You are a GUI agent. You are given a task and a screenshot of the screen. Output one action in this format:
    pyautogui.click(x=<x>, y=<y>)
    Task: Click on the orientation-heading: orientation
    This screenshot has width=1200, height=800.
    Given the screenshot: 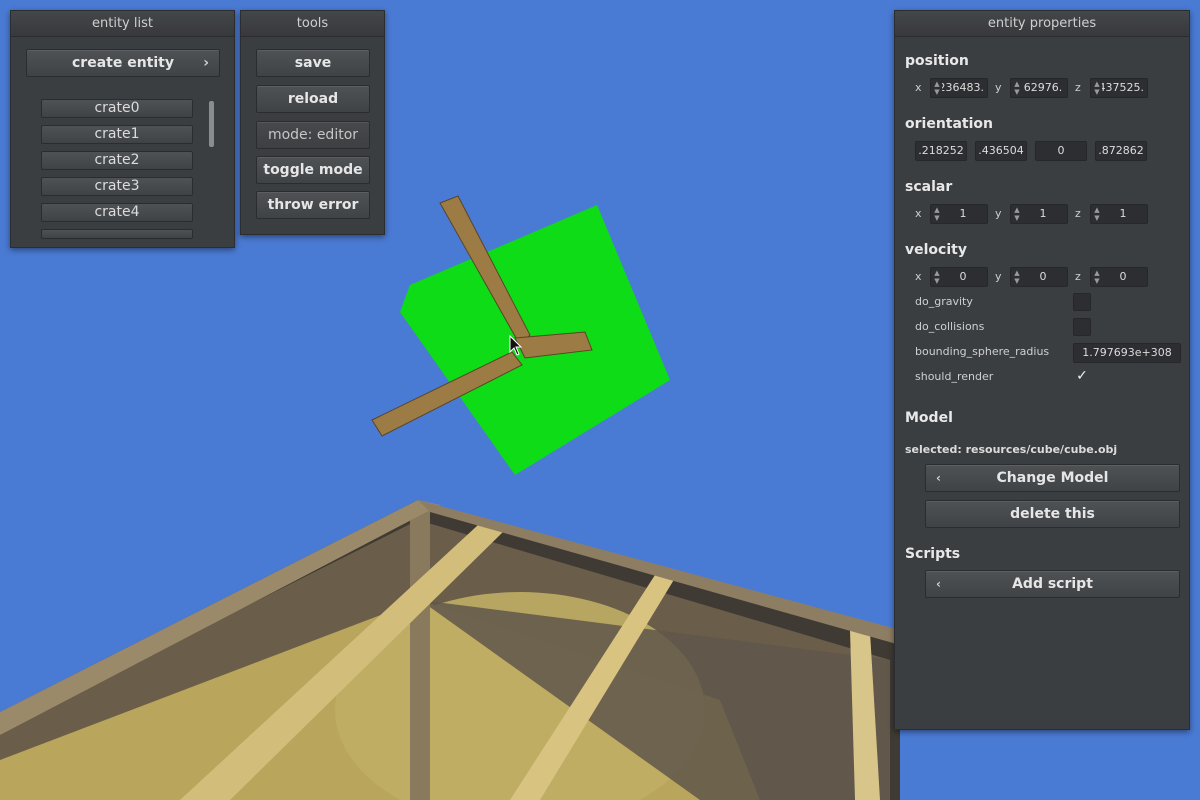 What is the action you would take?
    pyautogui.click(x=949, y=124)
    